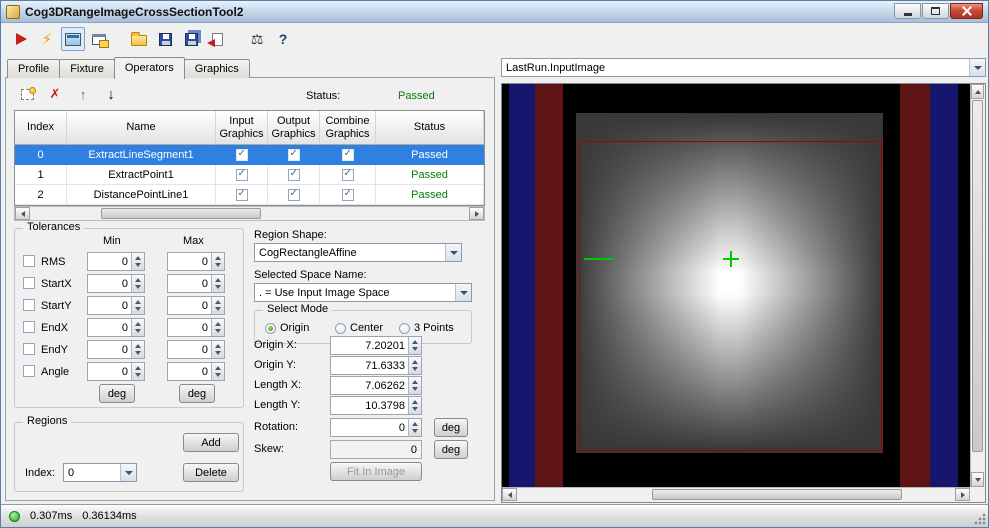  Describe the element at coordinates (149, 68) in the screenshot. I see `tab-operators: Operators` at that location.